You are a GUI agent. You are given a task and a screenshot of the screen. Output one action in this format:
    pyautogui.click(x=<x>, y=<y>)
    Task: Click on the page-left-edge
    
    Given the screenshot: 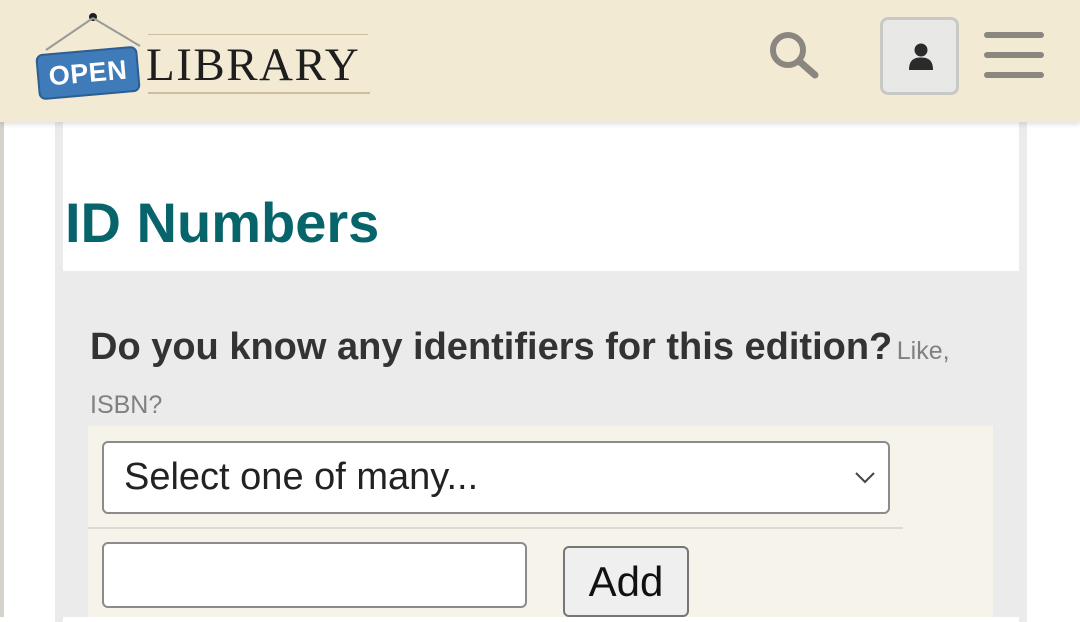 What is the action you would take?
    pyautogui.click(x=2, y=369)
    